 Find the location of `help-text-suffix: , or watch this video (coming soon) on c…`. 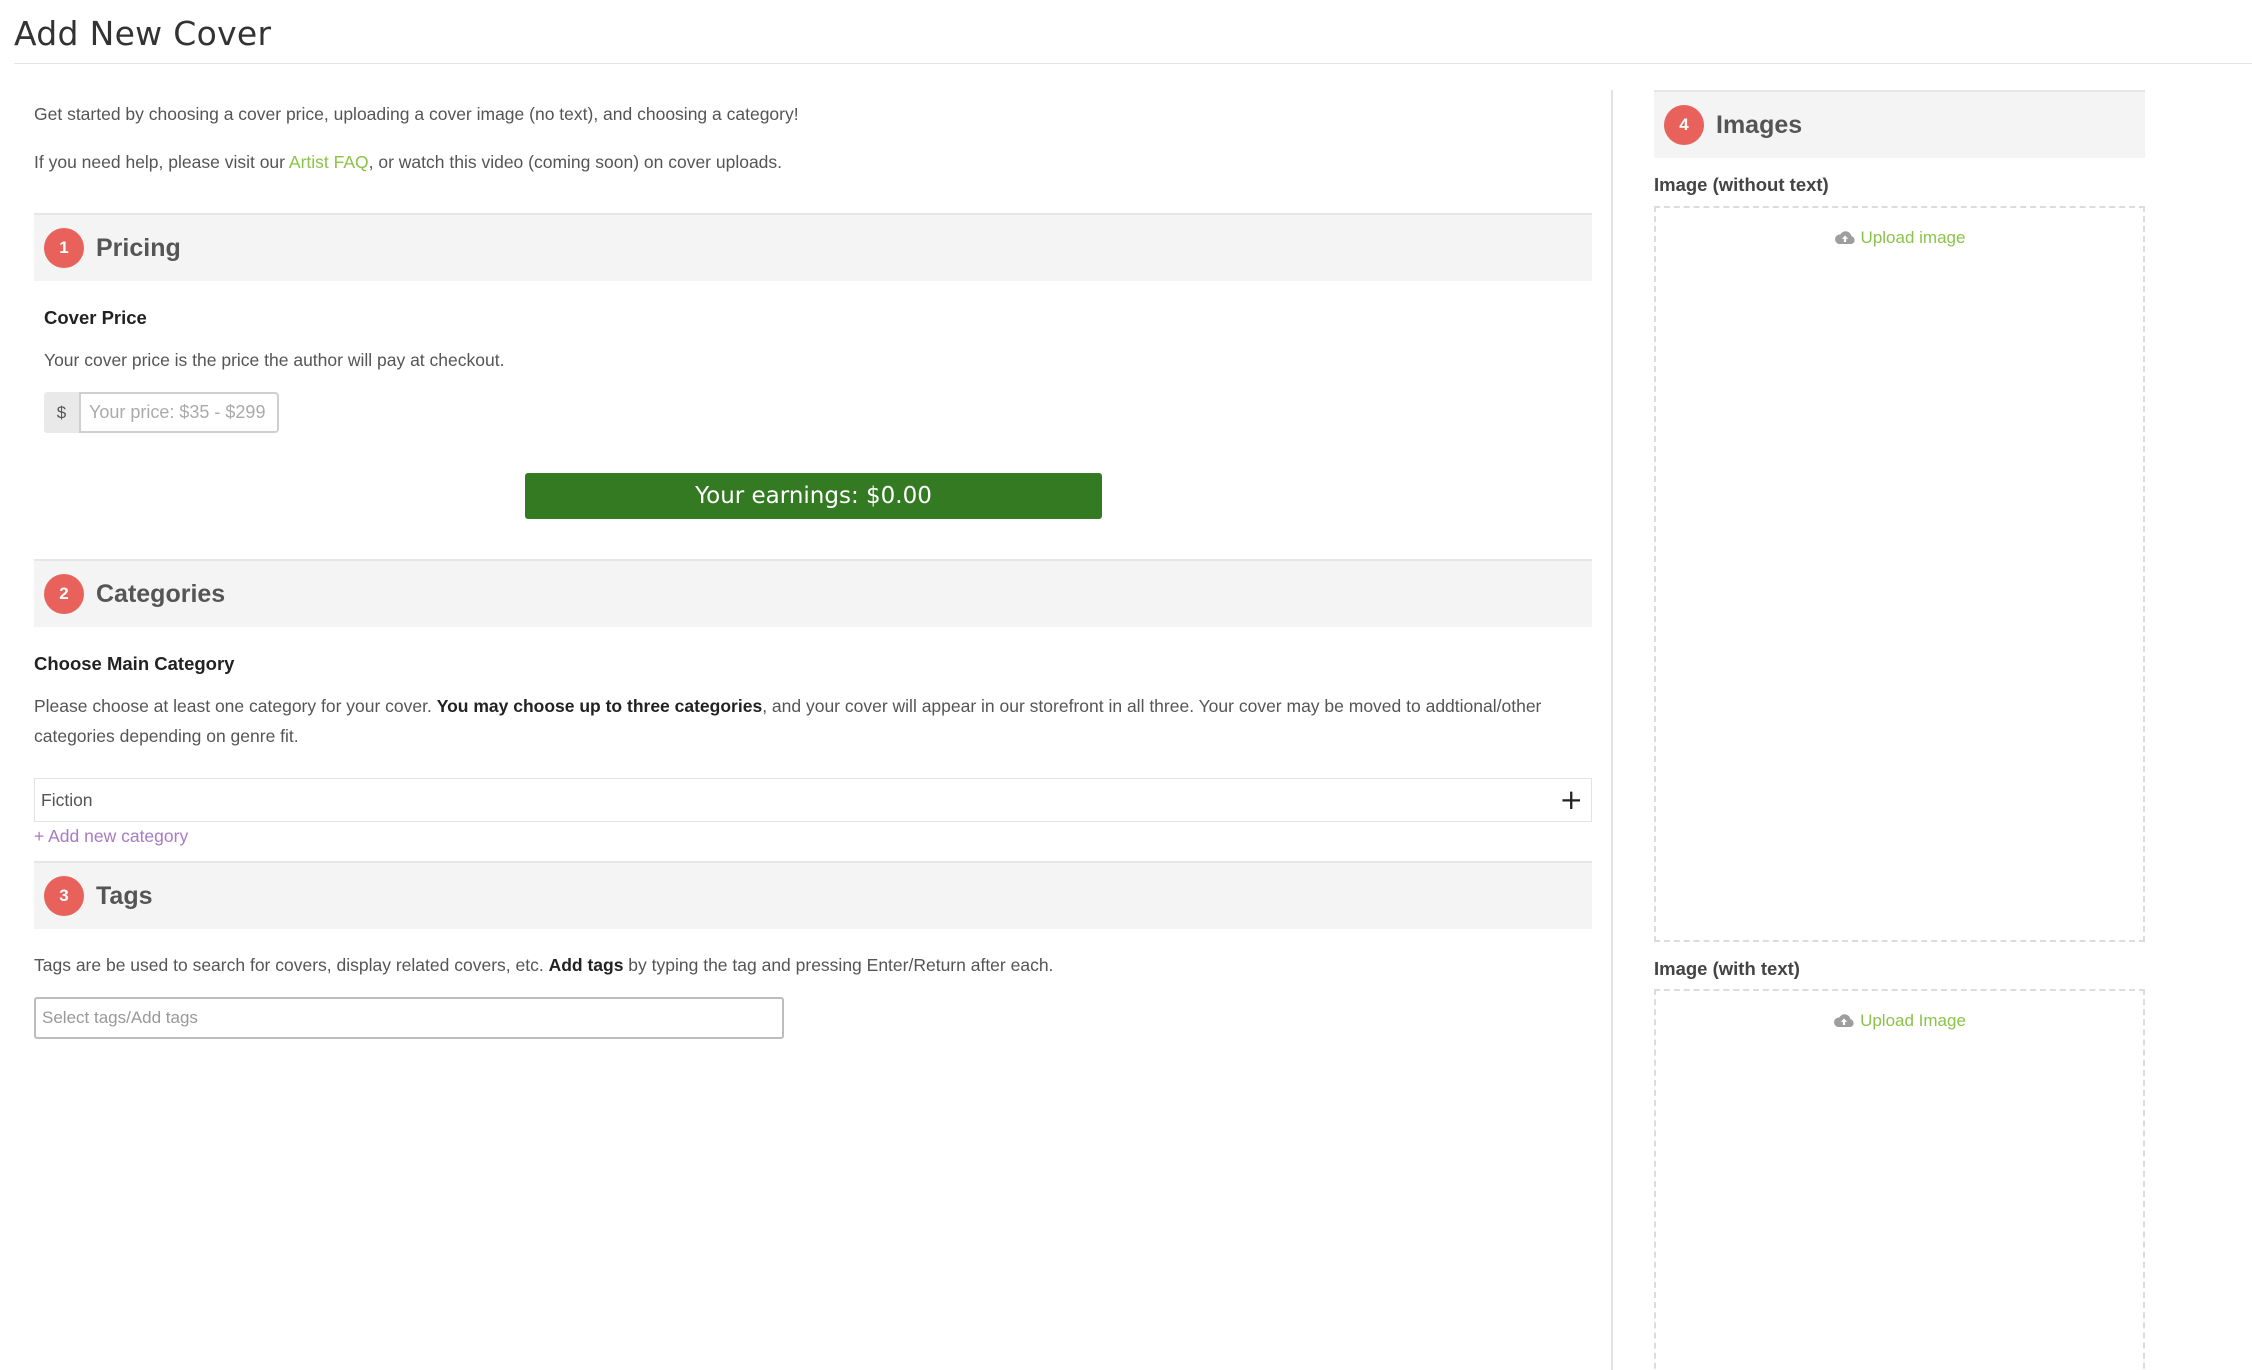

help-text-suffix: , or watch this video (coming soon) on c… is located at coordinates (575, 162).